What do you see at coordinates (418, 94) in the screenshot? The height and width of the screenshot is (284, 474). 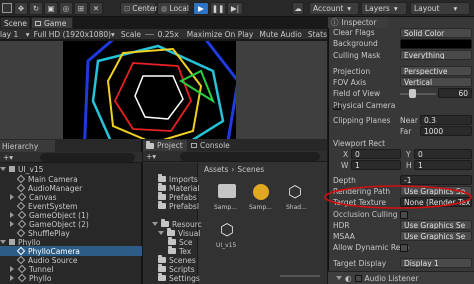 I see `fov-slider-track` at bounding box center [418, 94].